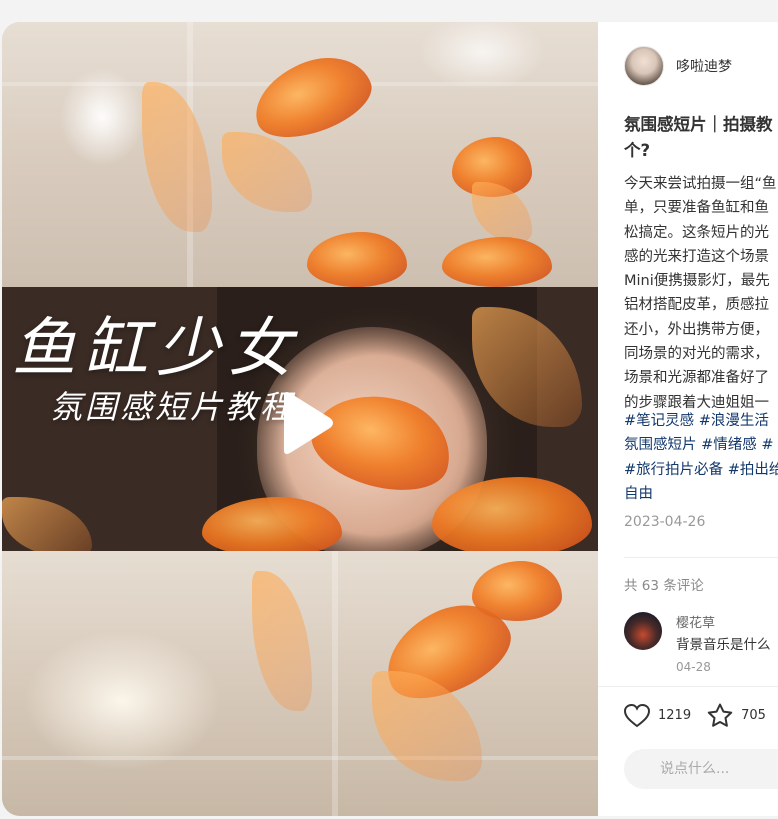 This screenshot has width=778, height=819. Describe the element at coordinates (753, 715) in the screenshot. I see `collect-count: 705` at that location.